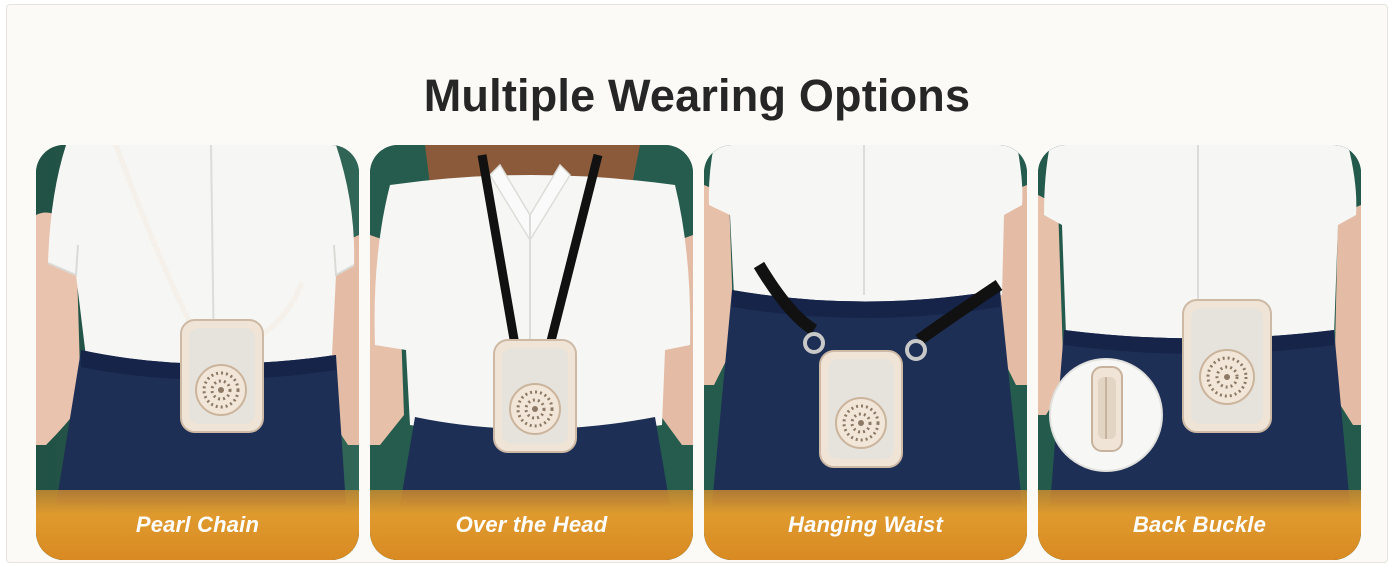 The height and width of the screenshot is (567, 1394). I want to click on option-label: Over the Head, so click(531, 524).